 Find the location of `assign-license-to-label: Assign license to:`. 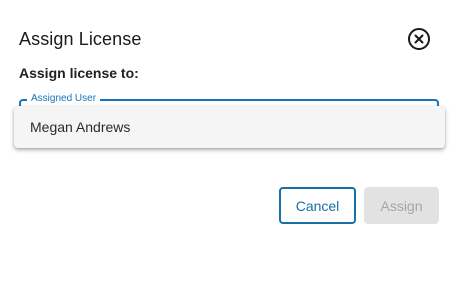

assign-license-to-label: Assign license to: is located at coordinates (79, 73).